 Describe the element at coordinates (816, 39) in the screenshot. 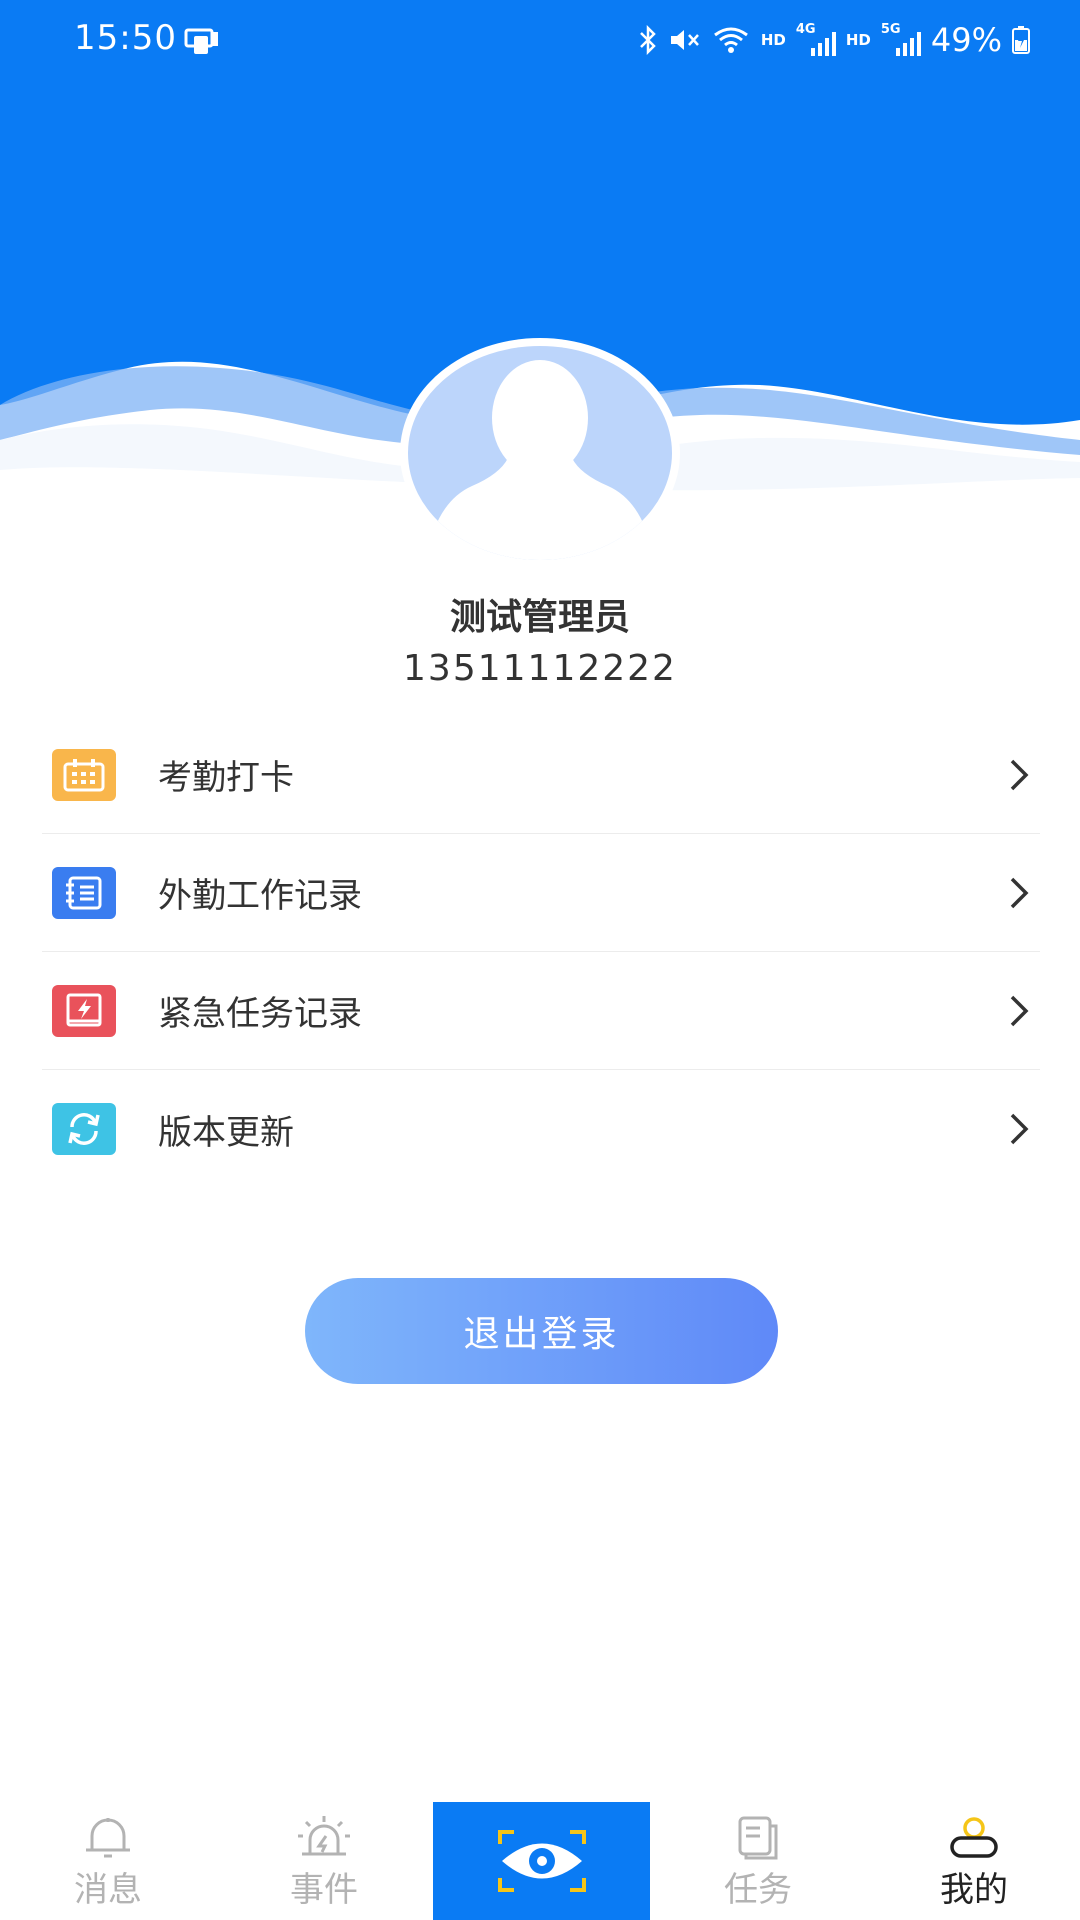

I see `signal-4g-icon: 4G` at that location.